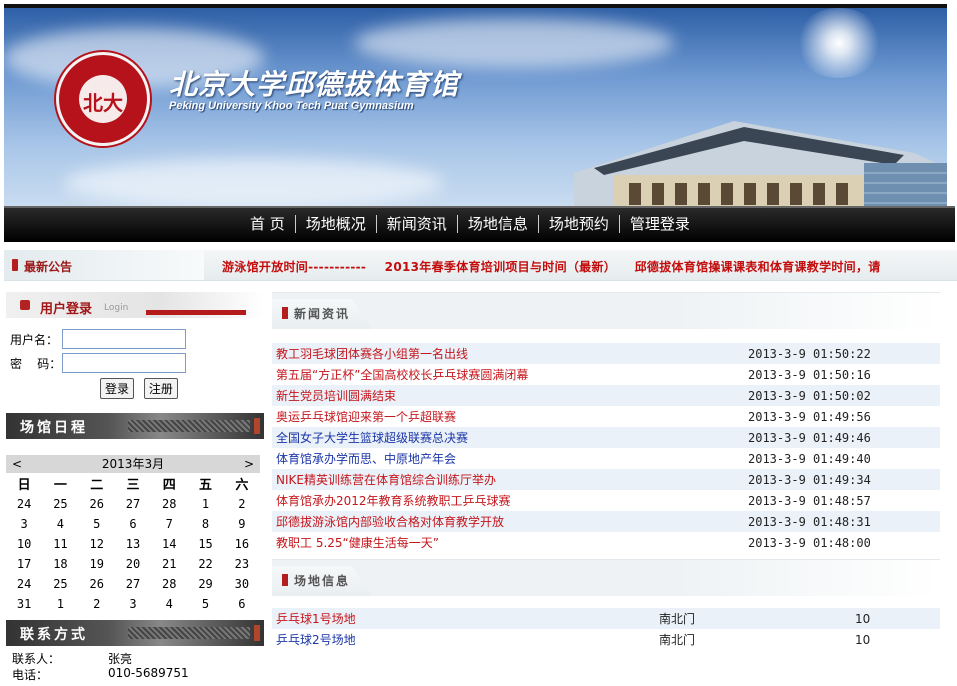  Describe the element at coordinates (257, 426) in the screenshot. I see `cap-decoration` at that location.